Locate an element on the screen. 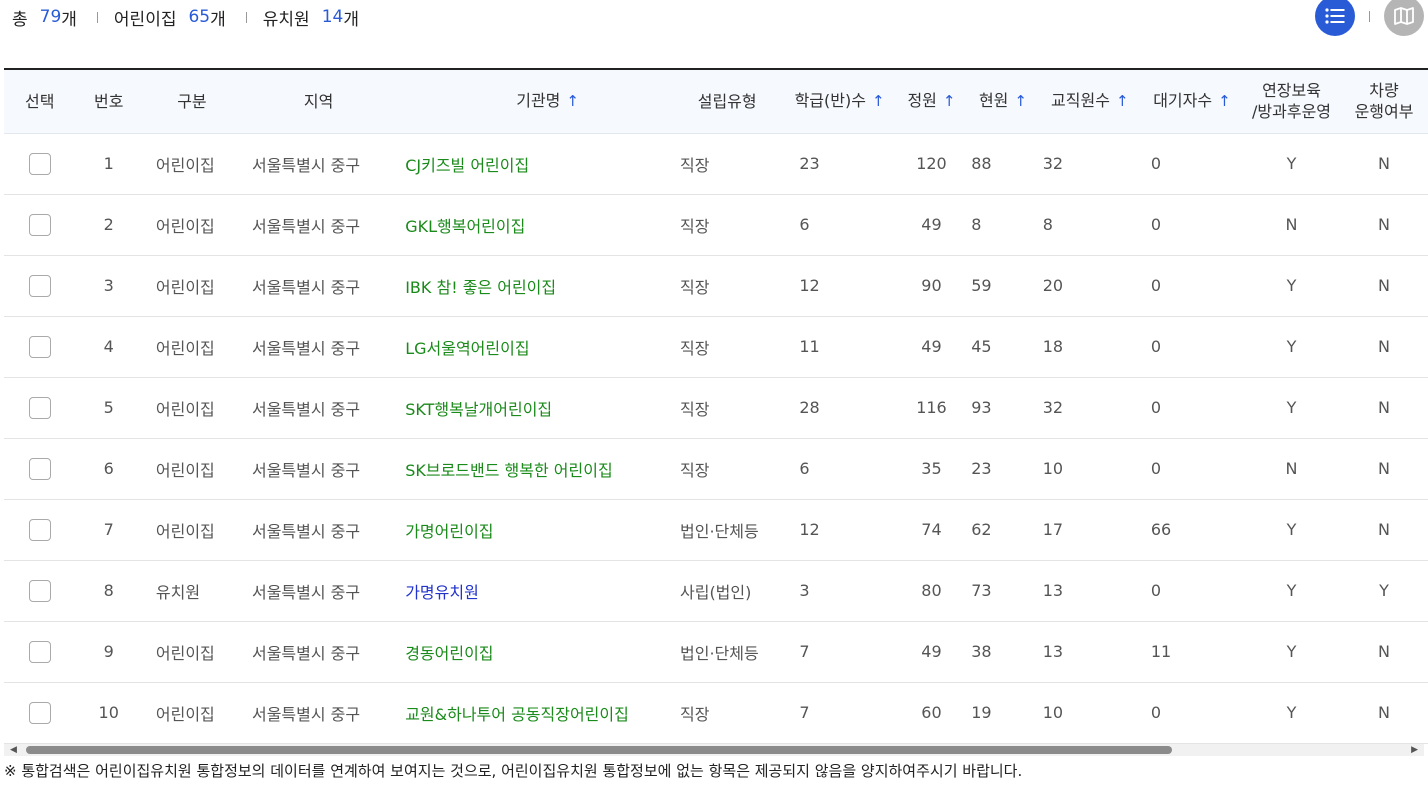 This screenshot has width=1428, height=789. institution-name-link: CJ키즈빌 어린이집 is located at coordinates (533, 164).